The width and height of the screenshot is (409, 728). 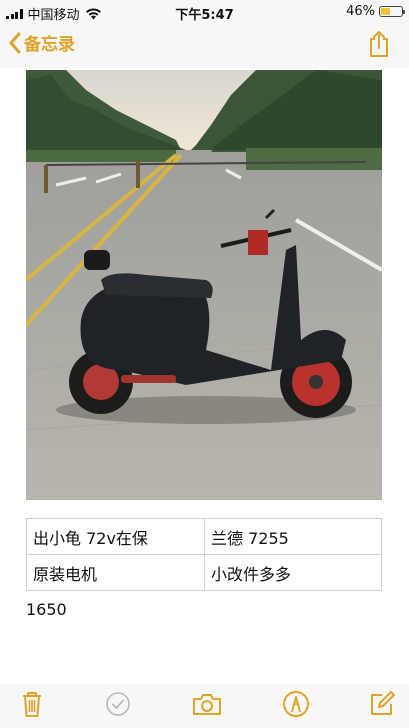 I want to click on table-cell: 出小龟 72v在保, so click(x=115, y=536).